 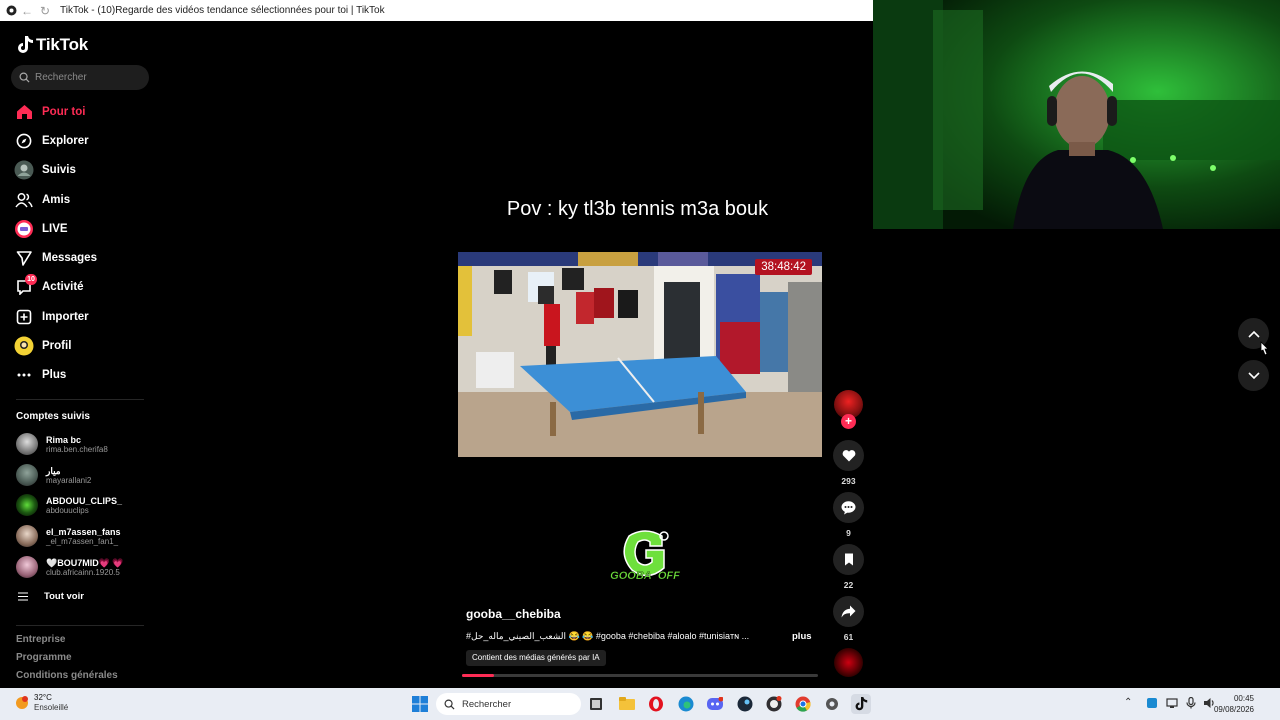 What do you see at coordinates (24, 346) in the screenshot?
I see `profile-avatar-icon` at bounding box center [24, 346].